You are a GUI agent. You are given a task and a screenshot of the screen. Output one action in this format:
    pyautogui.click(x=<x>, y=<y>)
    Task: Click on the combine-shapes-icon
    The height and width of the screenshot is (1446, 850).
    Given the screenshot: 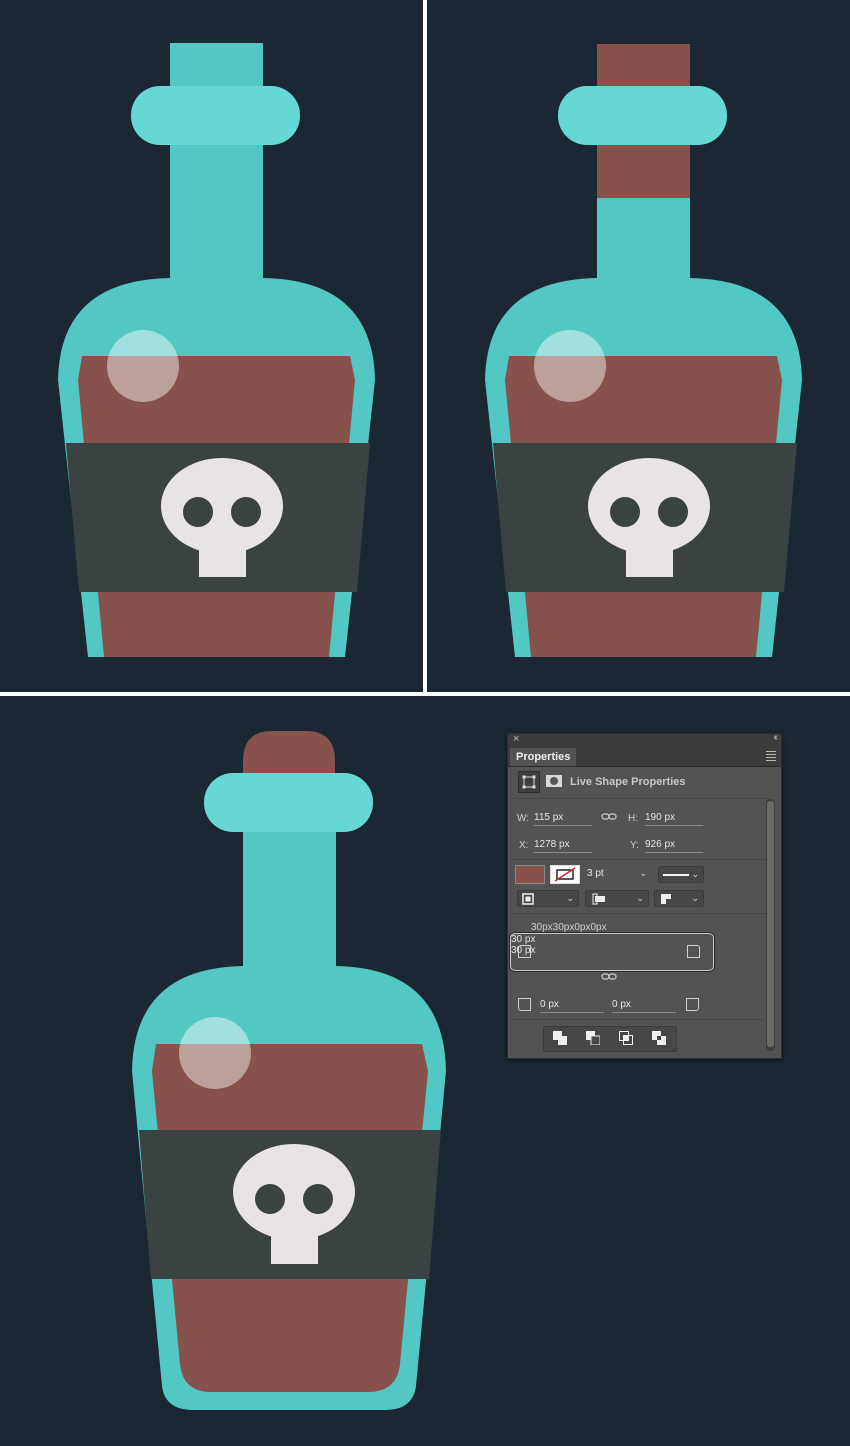 What is the action you would take?
    pyautogui.click(x=560, y=1038)
    